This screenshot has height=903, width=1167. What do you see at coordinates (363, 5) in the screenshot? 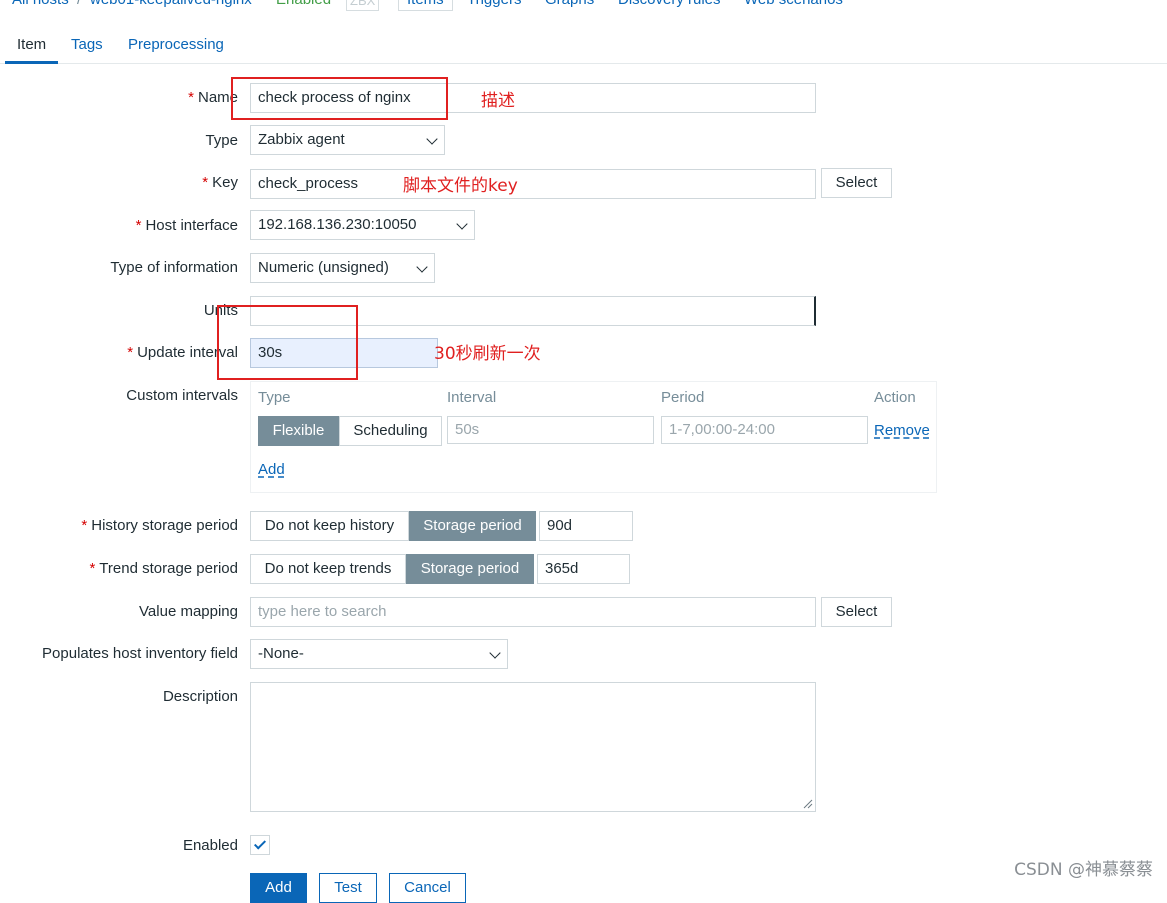
I see `zbx-badge: ZBX` at bounding box center [363, 5].